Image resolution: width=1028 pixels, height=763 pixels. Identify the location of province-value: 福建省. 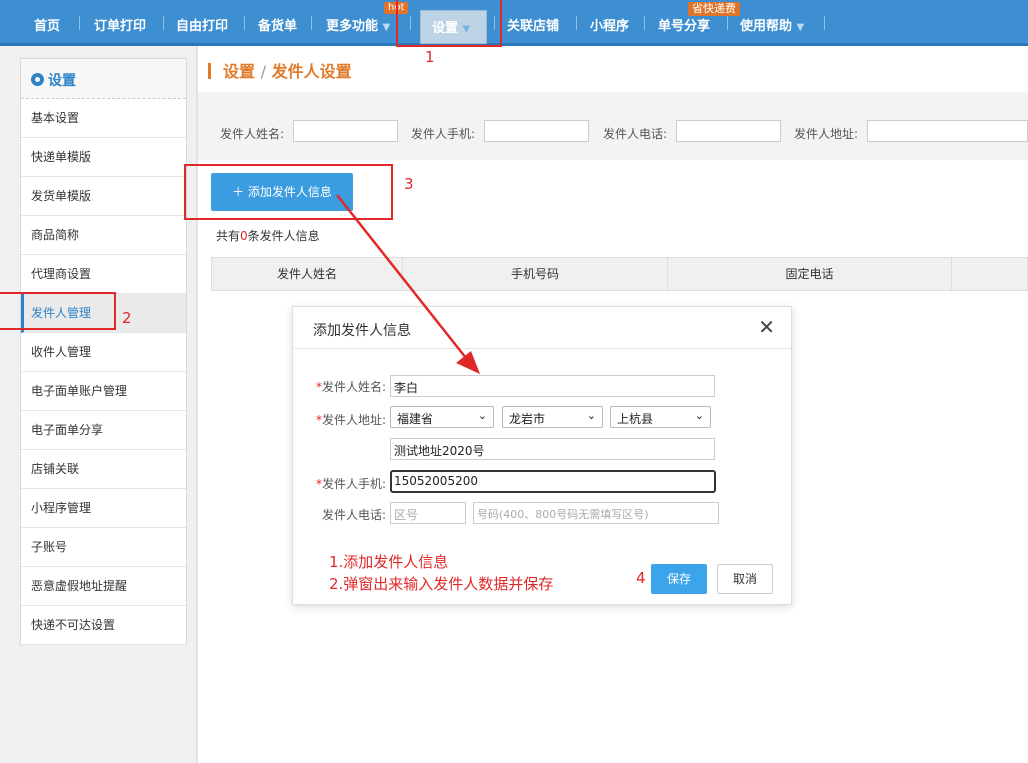
(415, 419).